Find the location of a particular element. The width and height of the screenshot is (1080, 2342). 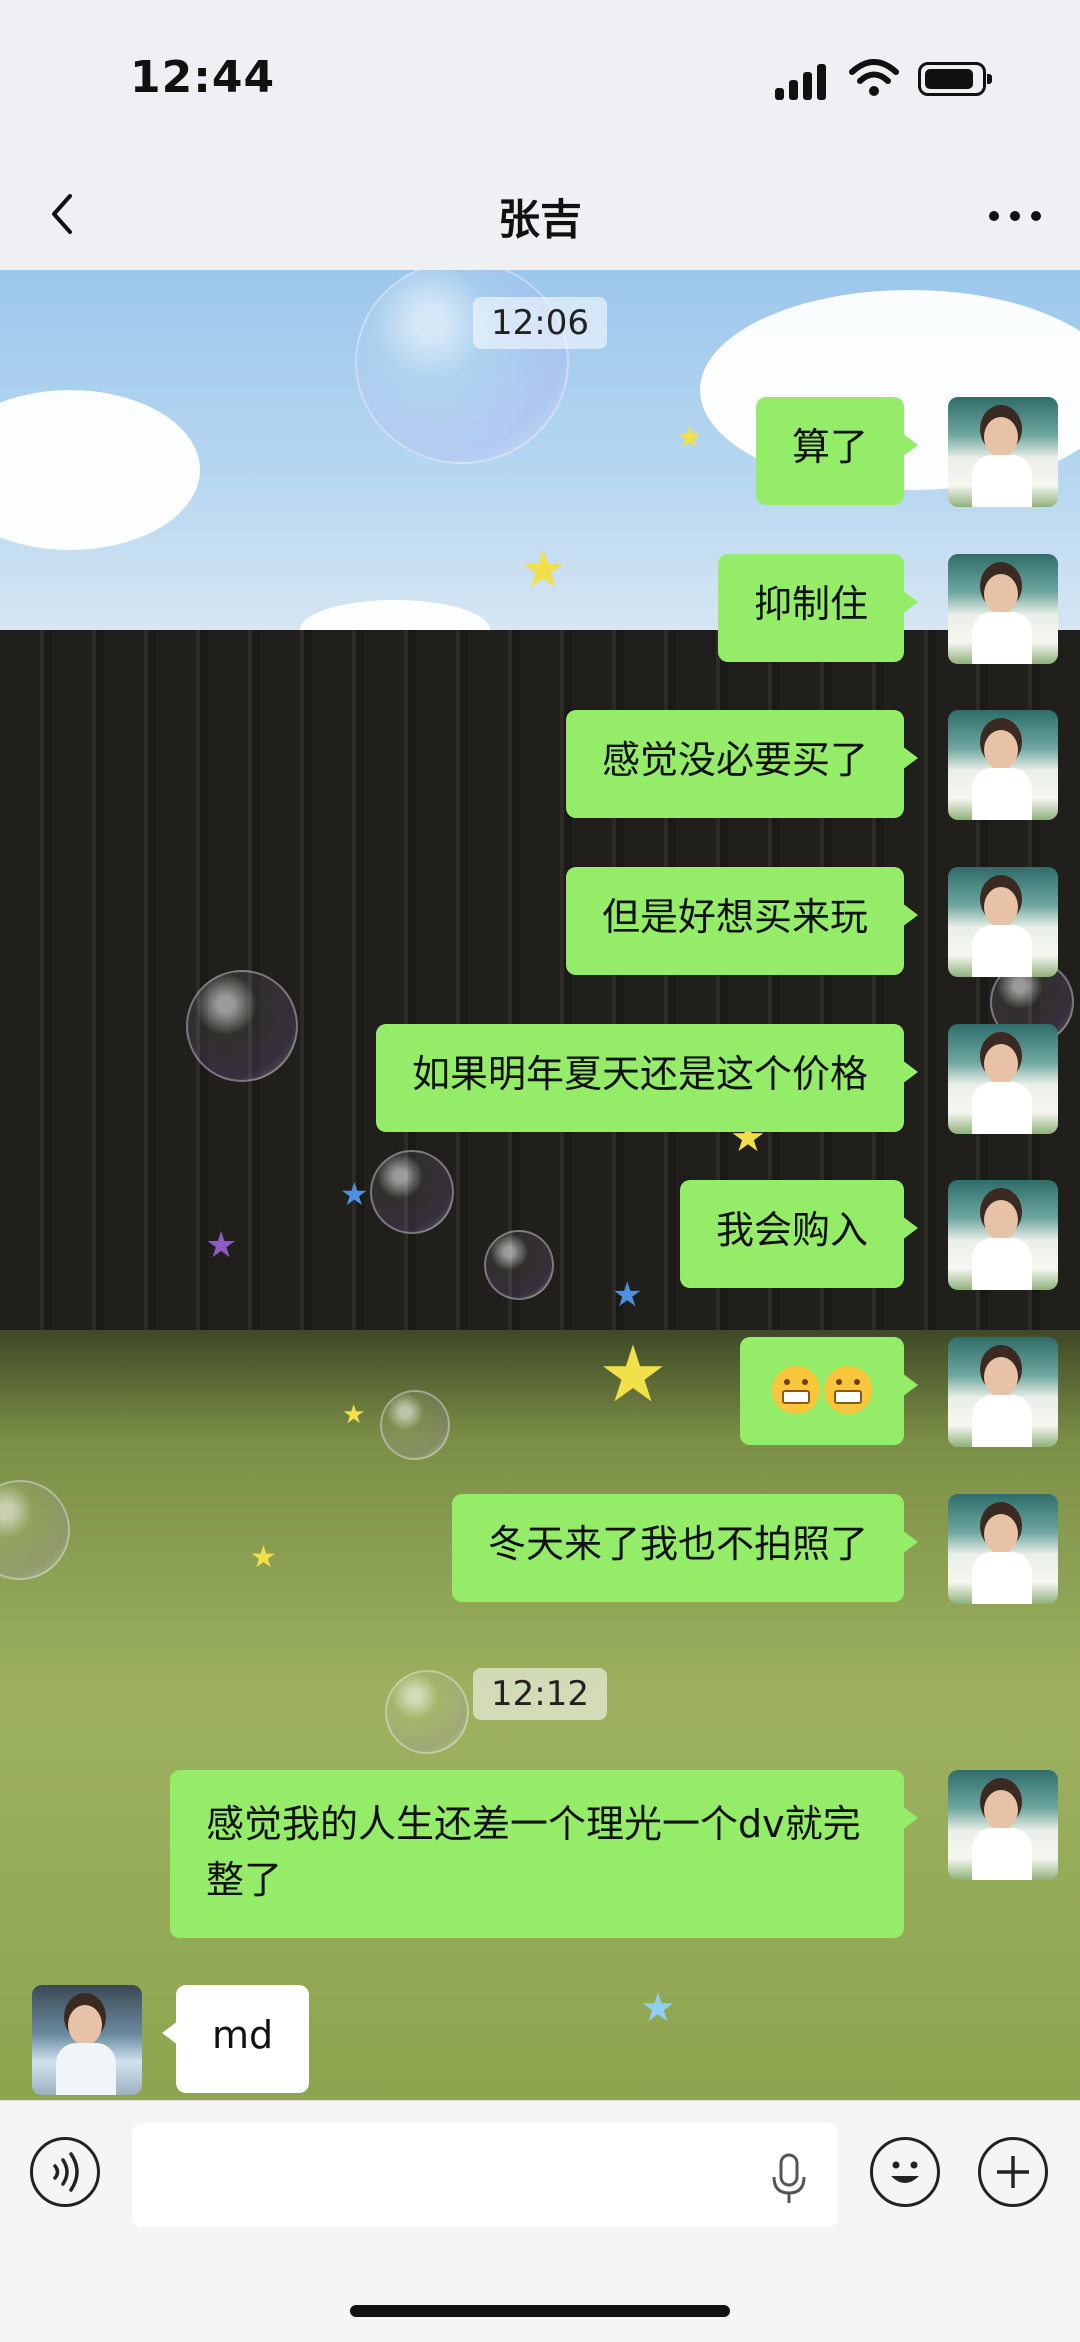

microphone-icon is located at coordinates (789, 2178).